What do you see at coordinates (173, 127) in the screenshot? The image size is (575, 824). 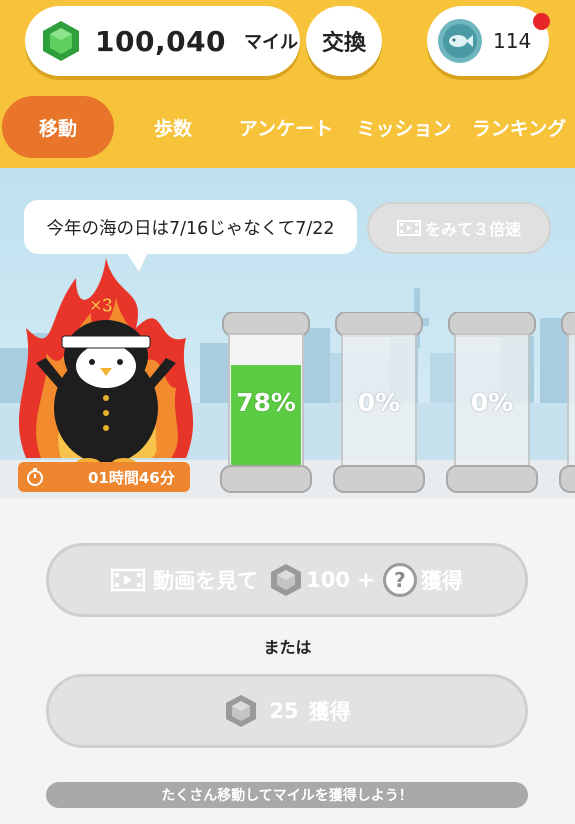 I see `tab-steps: 歩数` at bounding box center [173, 127].